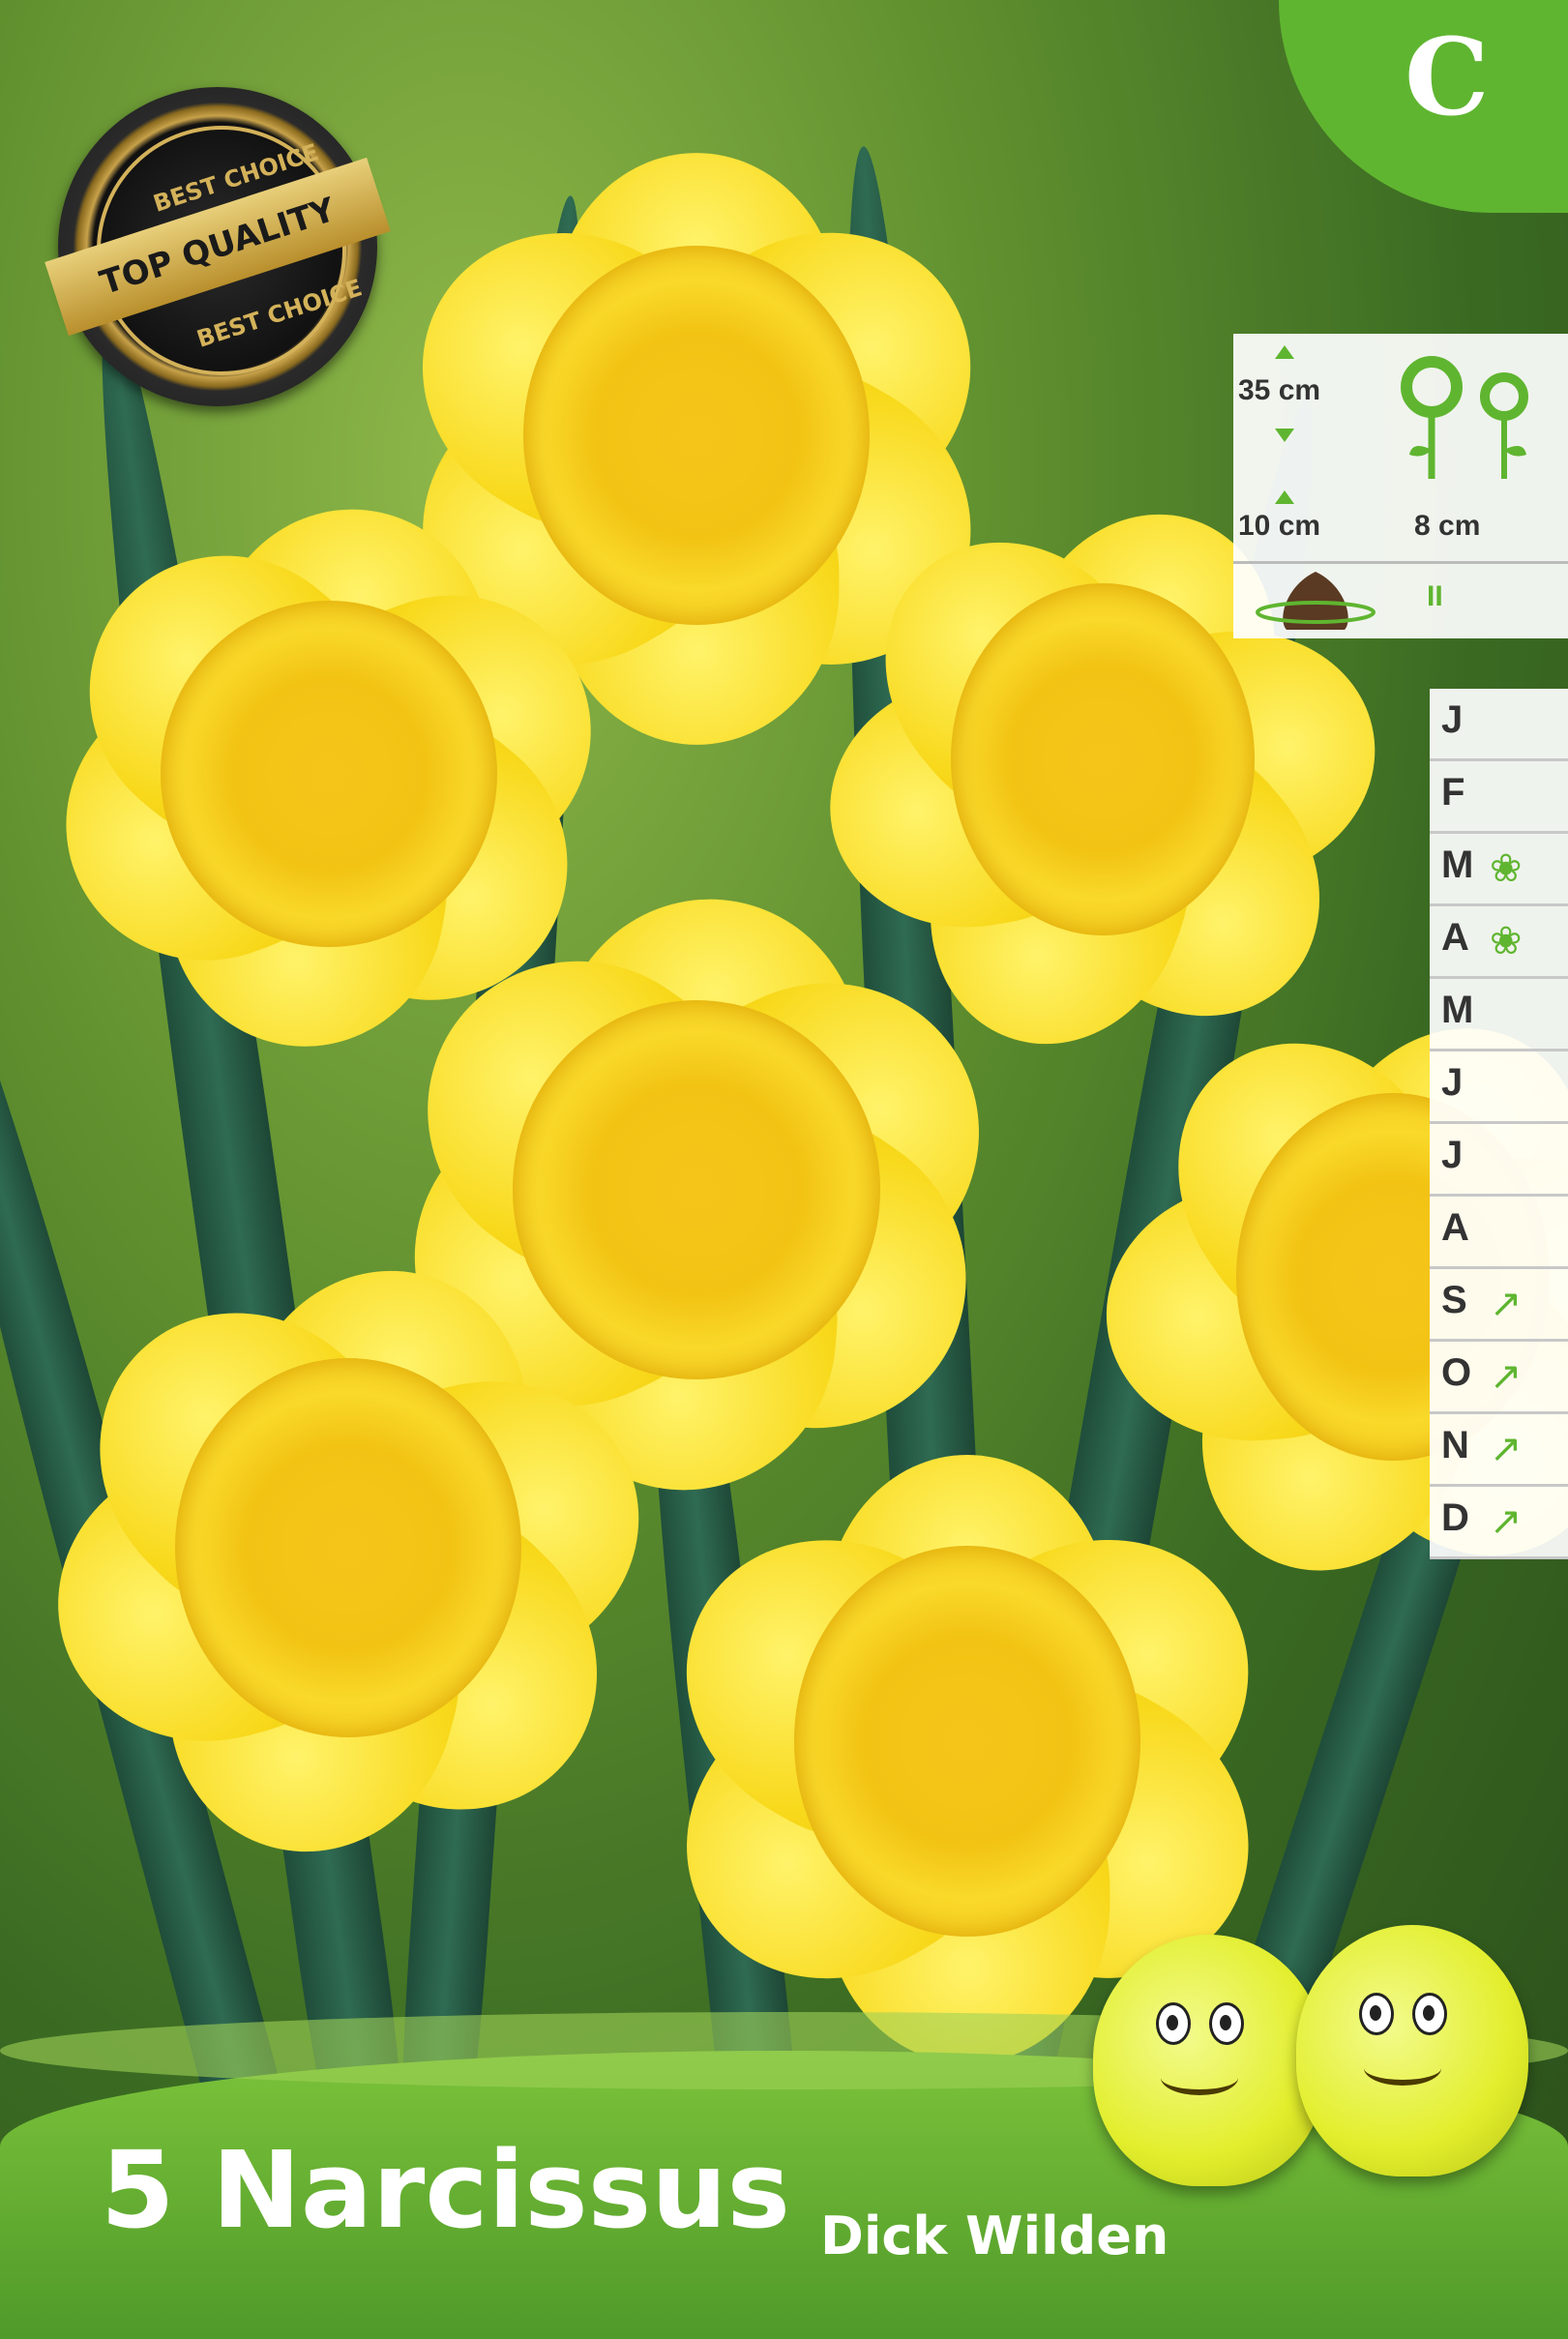 The width and height of the screenshot is (1568, 2339). Describe the element at coordinates (1464, 417) in the screenshot. I see `plant-spacing-icon` at that location.